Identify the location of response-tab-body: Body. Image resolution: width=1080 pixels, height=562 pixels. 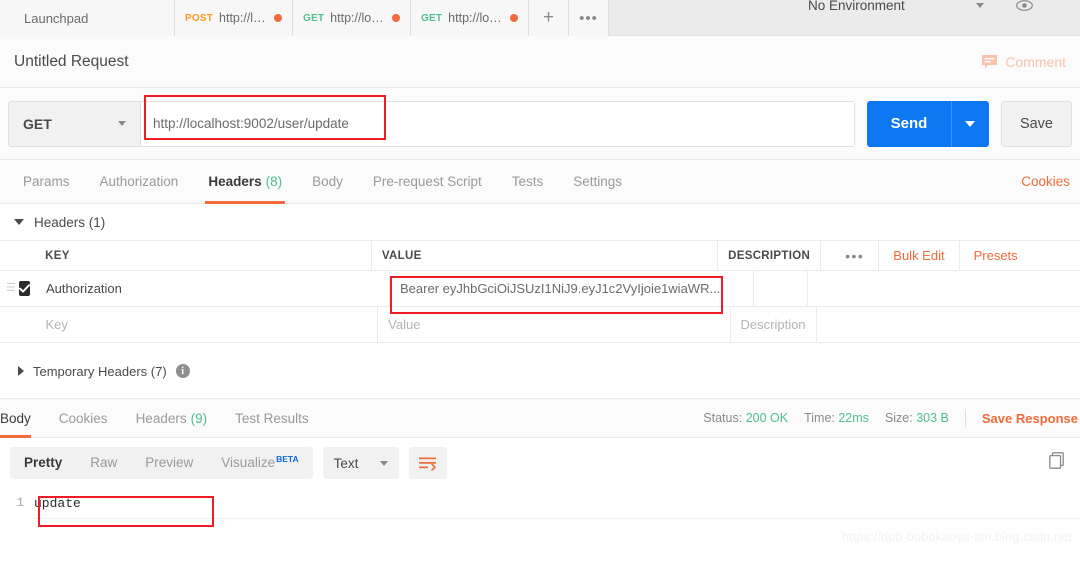
(22, 418).